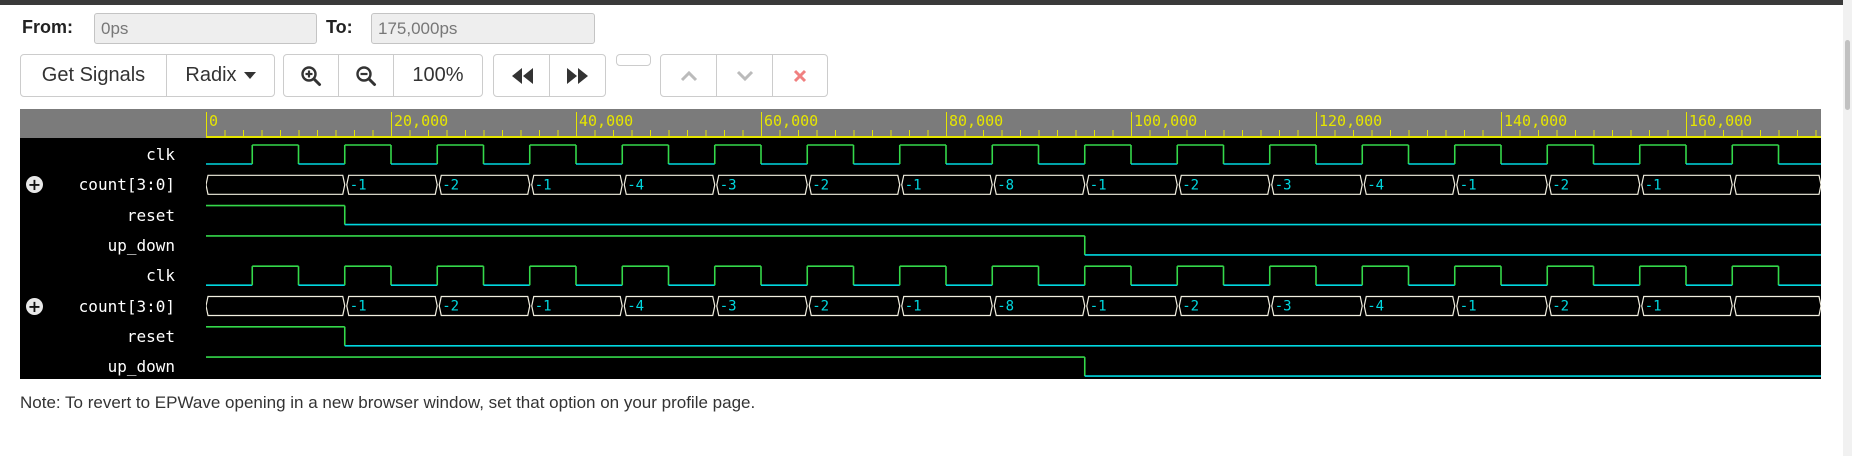  Describe the element at coordinates (483, 28) in the screenshot. I see `to-input` at that location.